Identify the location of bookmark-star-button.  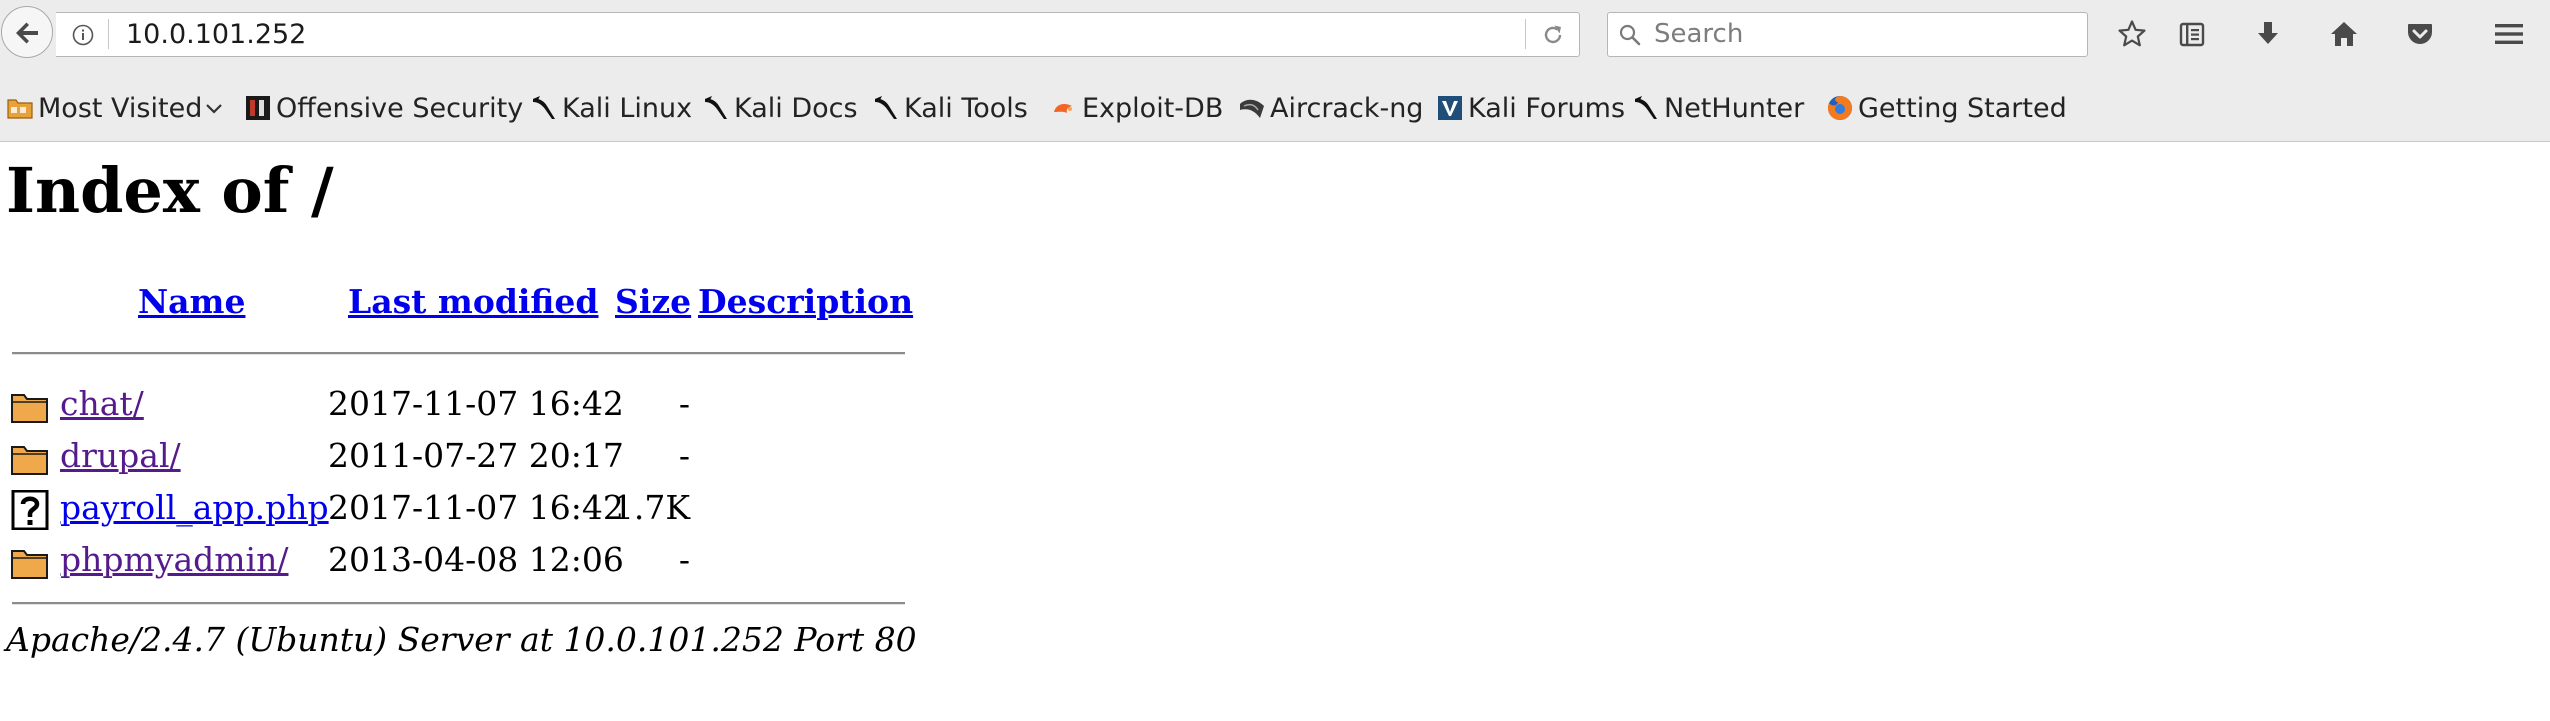
(2132, 34).